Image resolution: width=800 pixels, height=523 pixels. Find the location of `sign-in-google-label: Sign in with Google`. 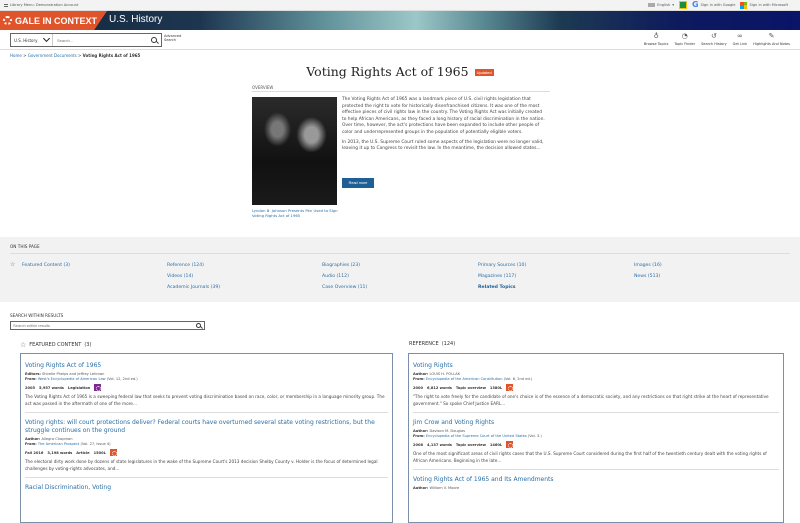

sign-in-google-label: Sign in with Google is located at coordinates (718, 5).